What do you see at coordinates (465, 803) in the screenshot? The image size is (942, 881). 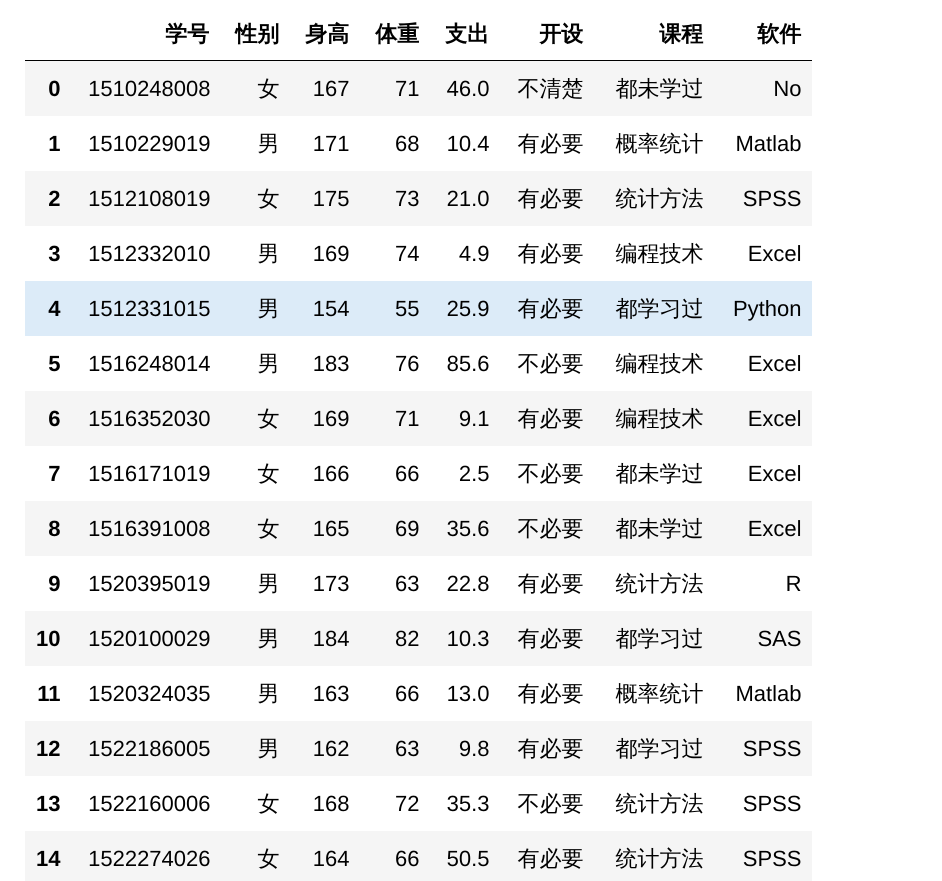 I see `table-cell: 35.3` at bounding box center [465, 803].